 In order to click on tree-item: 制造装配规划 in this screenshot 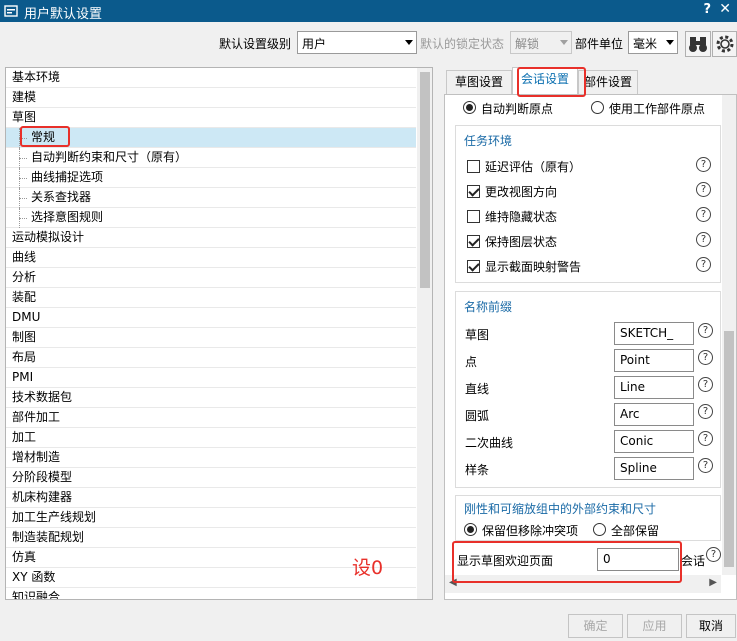, I will do `click(211, 538)`.